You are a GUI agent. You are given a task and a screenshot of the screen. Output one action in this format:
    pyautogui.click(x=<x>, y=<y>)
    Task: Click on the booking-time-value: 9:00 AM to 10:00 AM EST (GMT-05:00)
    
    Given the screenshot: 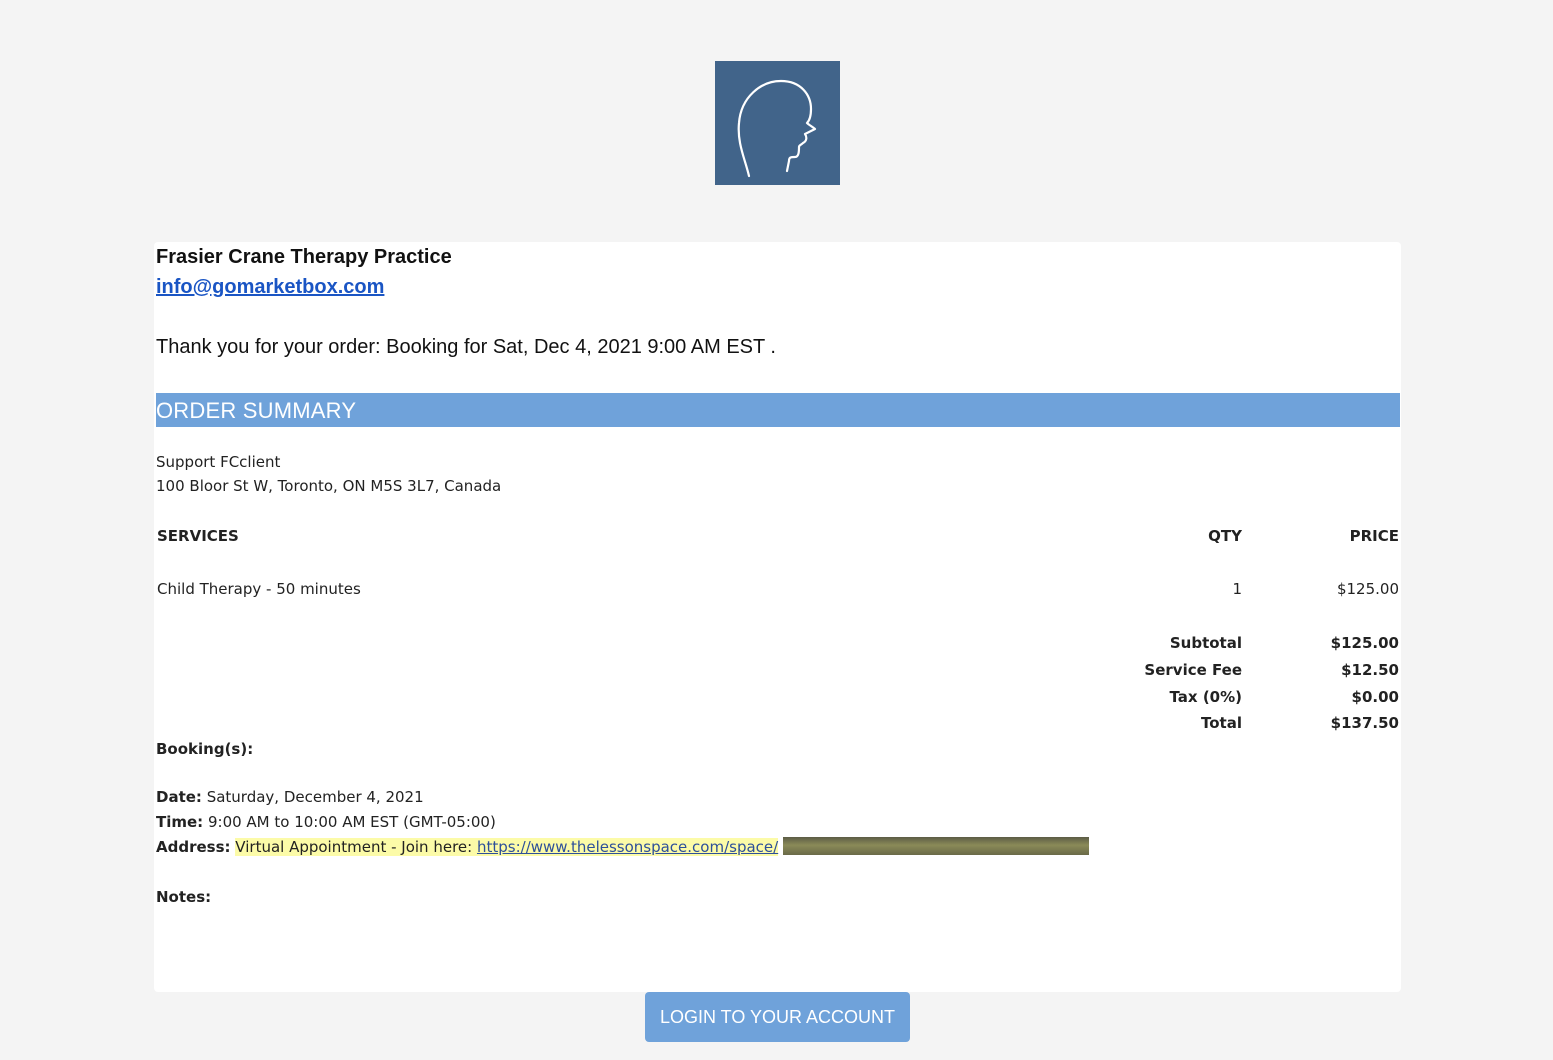 What is the action you would take?
    pyautogui.click(x=351, y=822)
    